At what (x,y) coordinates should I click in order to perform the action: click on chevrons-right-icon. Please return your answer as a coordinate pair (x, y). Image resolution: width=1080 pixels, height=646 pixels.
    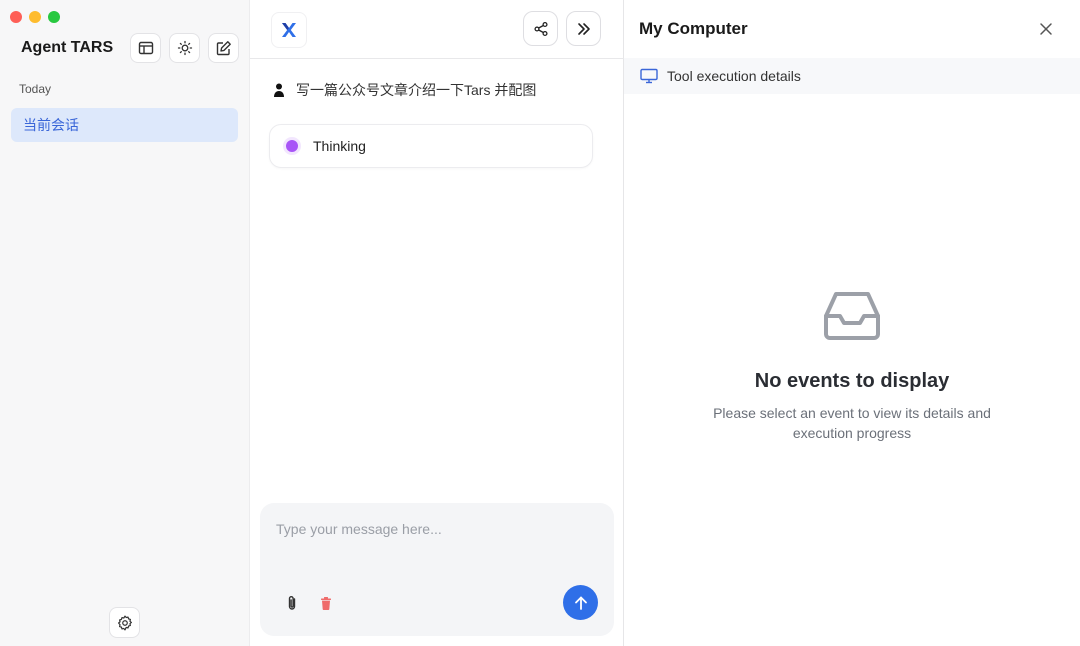
    Looking at the image, I should click on (583, 28).